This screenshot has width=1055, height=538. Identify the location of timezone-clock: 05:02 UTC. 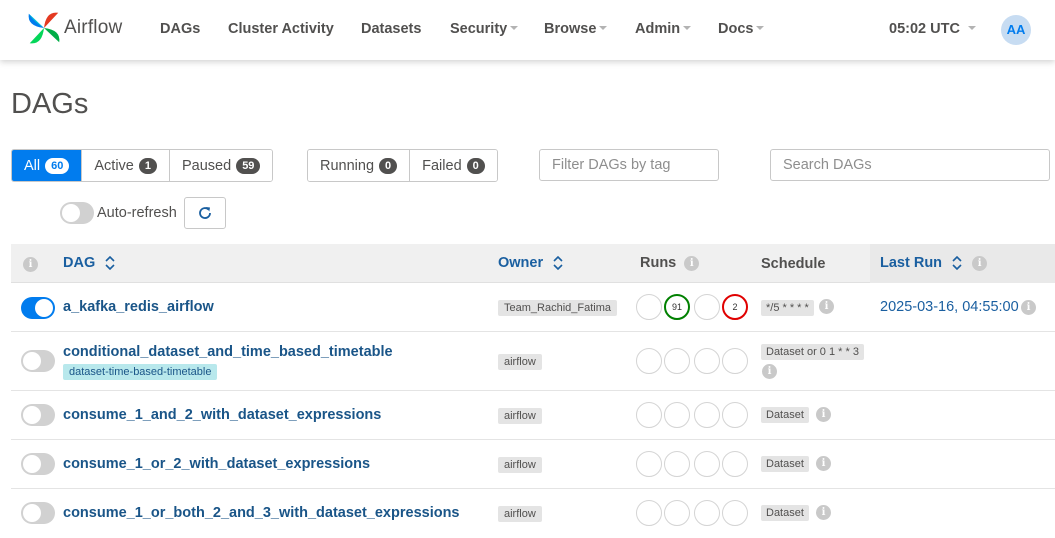
(932, 29).